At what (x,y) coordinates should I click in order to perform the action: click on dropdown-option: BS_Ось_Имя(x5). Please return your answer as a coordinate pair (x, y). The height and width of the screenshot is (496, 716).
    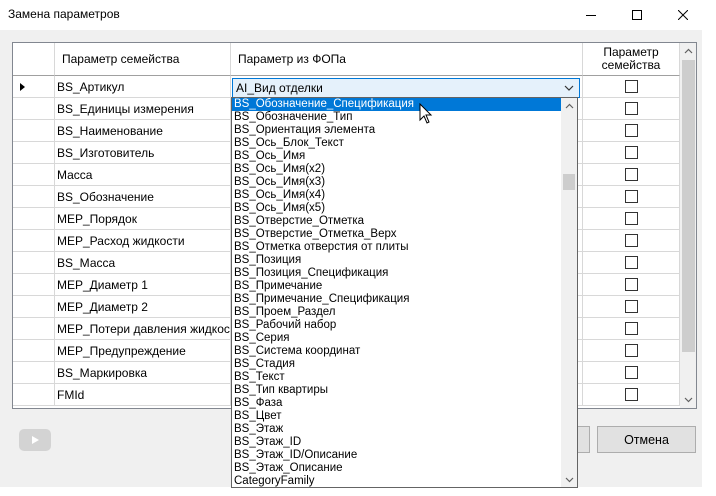
    Looking at the image, I should click on (397, 208).